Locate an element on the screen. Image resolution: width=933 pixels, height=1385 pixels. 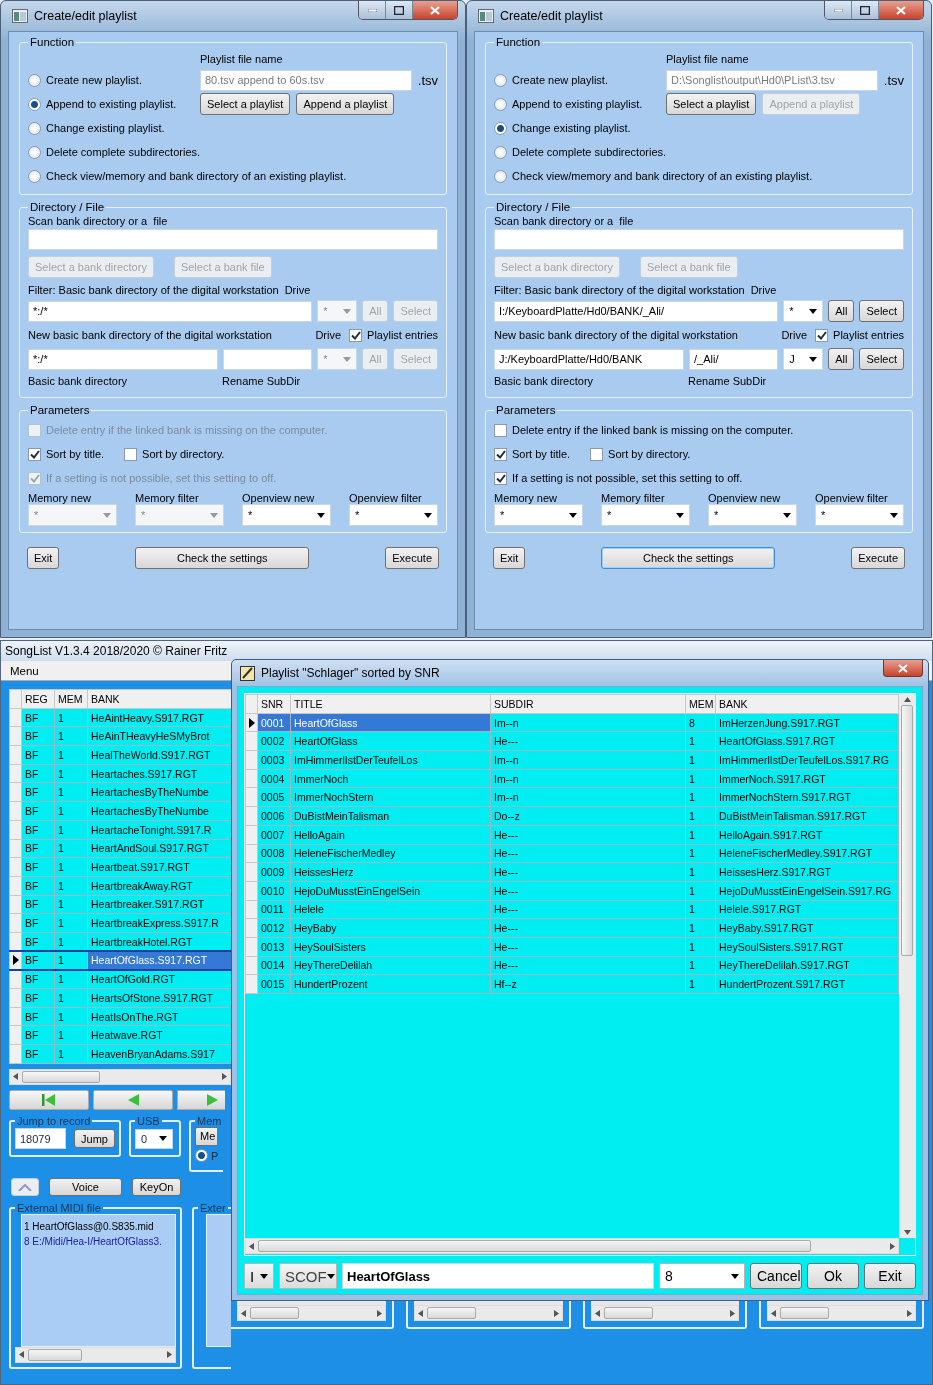
vertical-scrollbar is located at coordinates (907, 966).